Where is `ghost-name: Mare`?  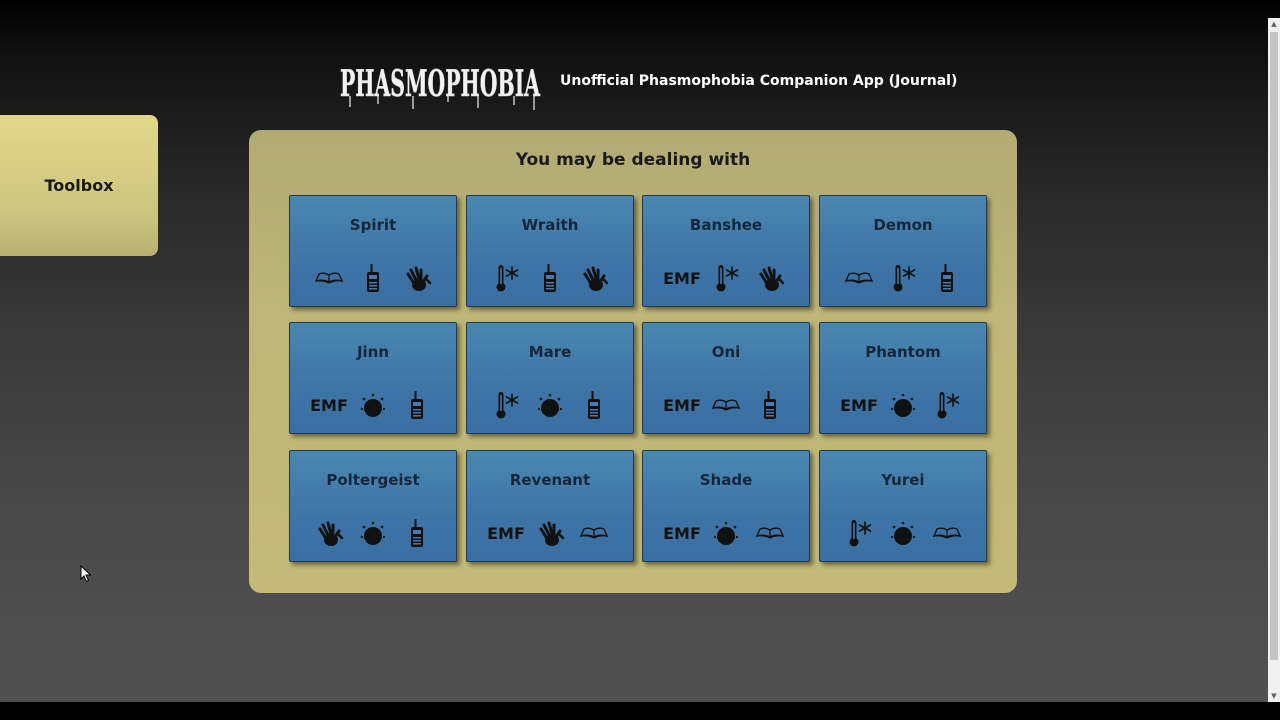
ghost-name: Mare is located at coordinates (550, 352).